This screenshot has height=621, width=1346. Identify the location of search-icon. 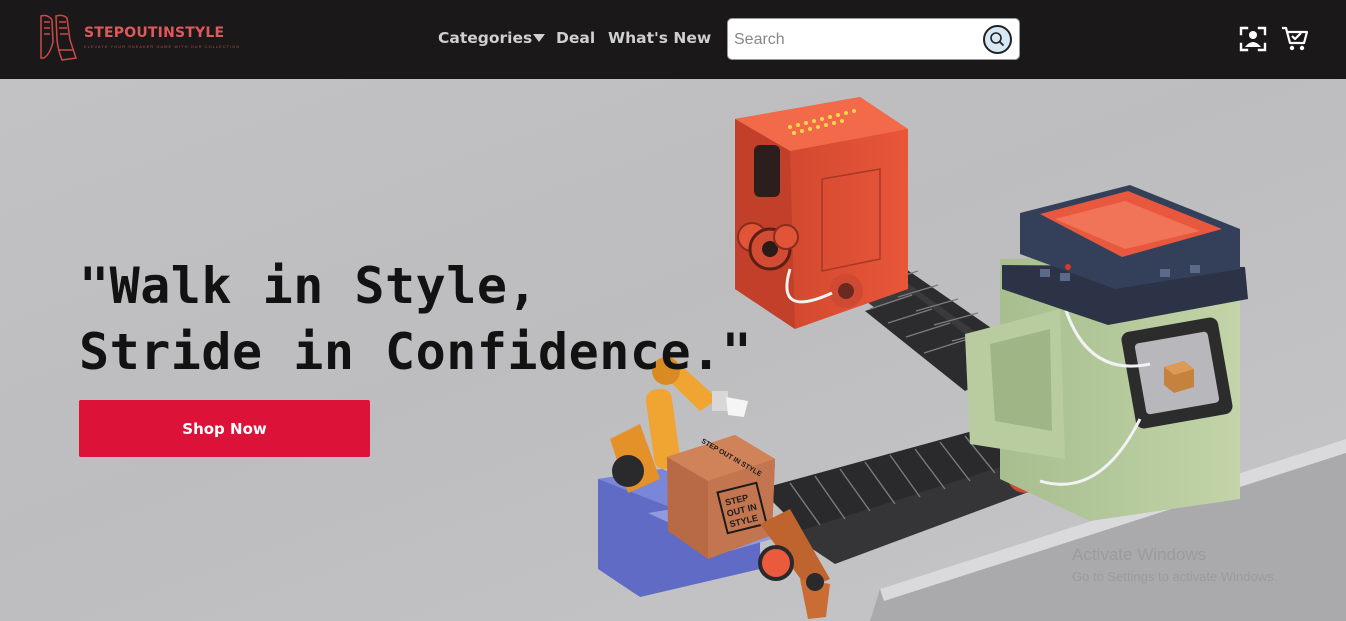
(997, 39).